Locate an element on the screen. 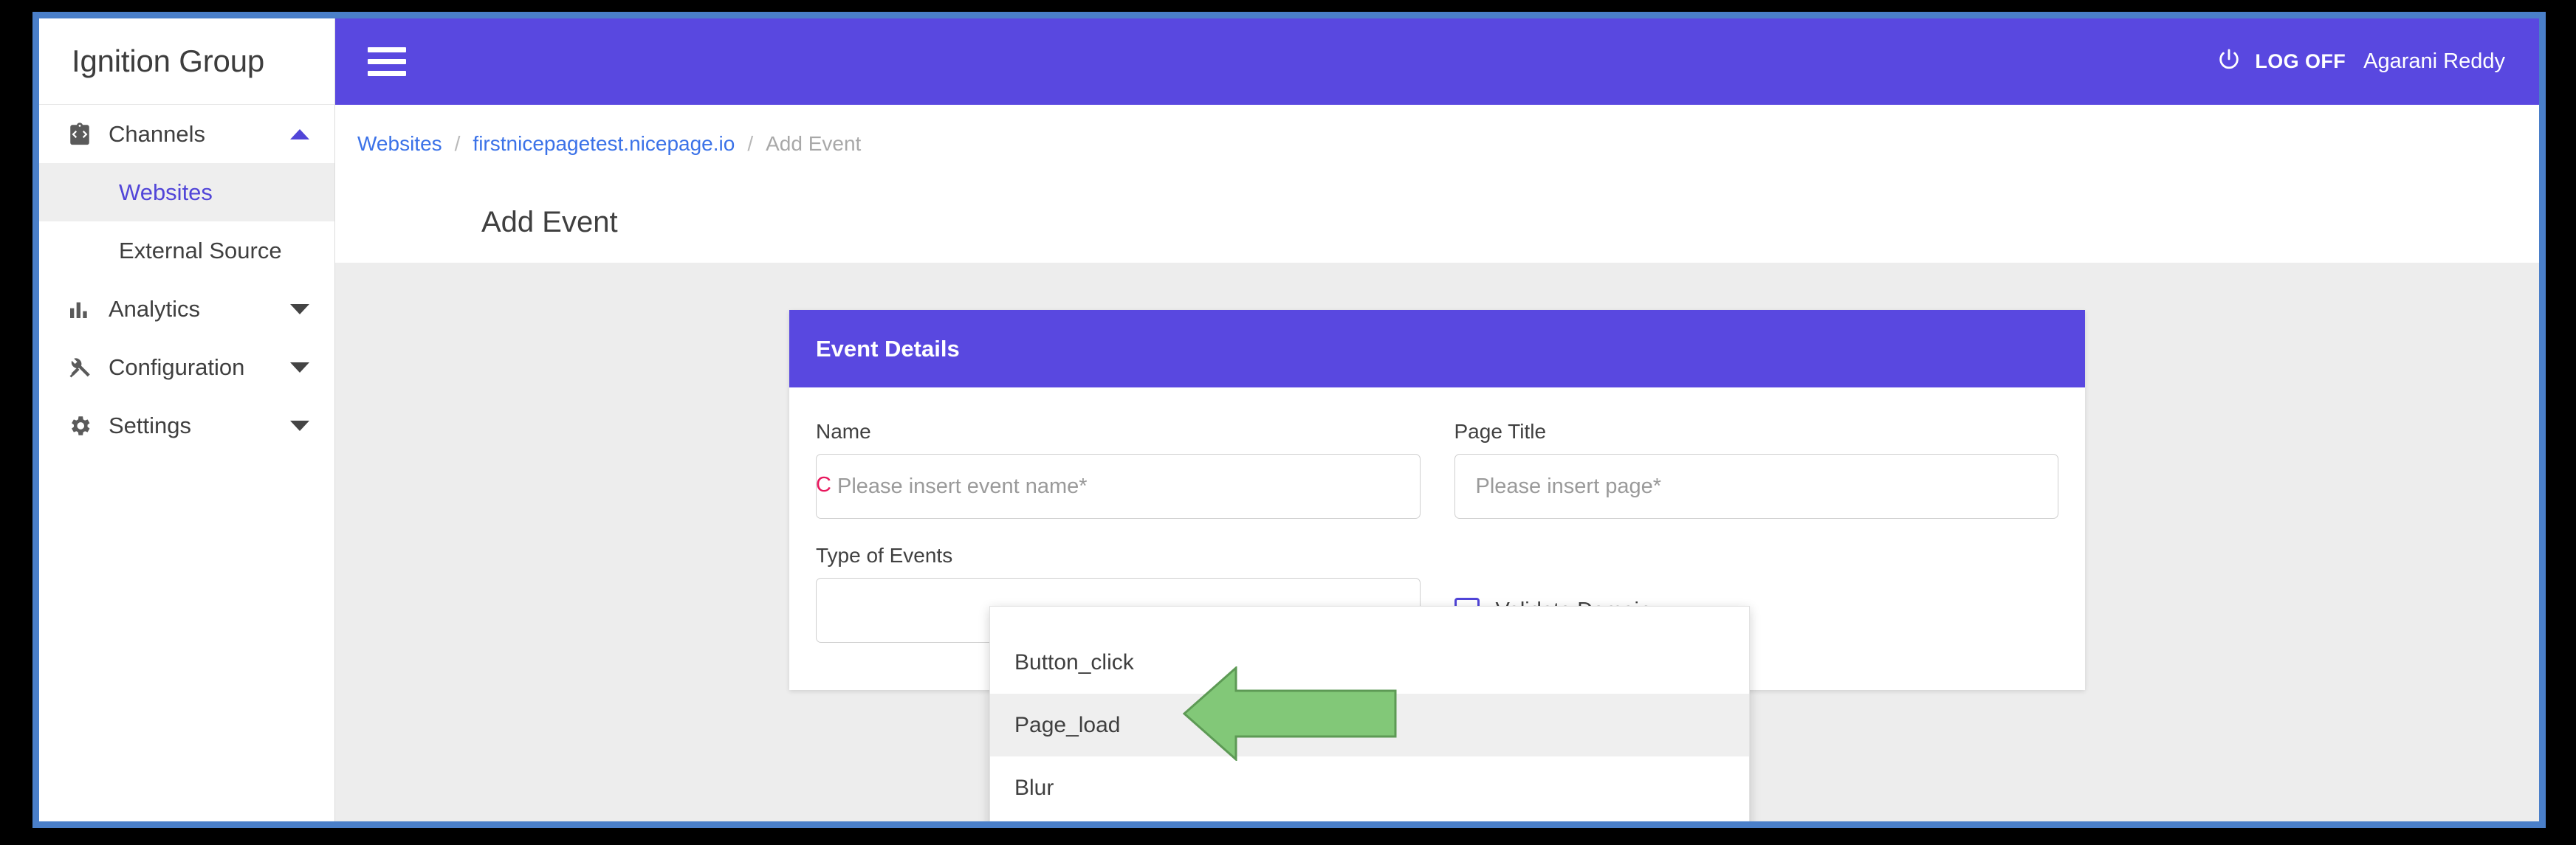 The width and height of the screenshot is (2576, 845). dropdown-option-blur: Blur is located at coordinates (1369, 788).